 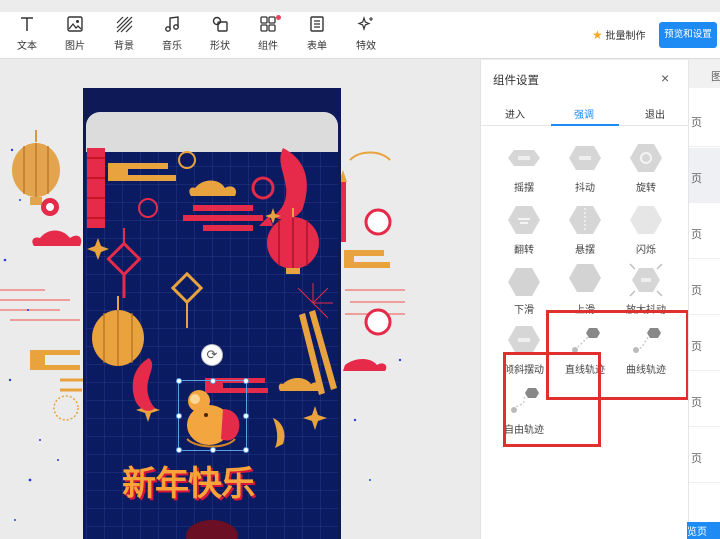 I want to click on slide-up-effect-icon, so click(x=585, y=278).